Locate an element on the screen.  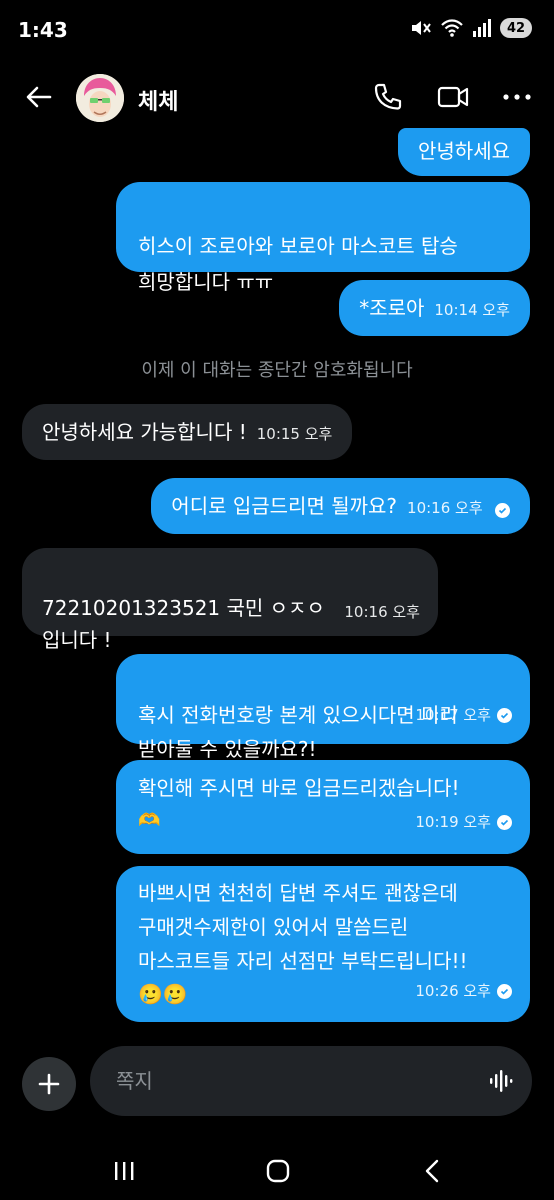
incoming-message: 안녕하세요 가능합니다 ! 10:15 오후 is located at coordinates (187, 432).